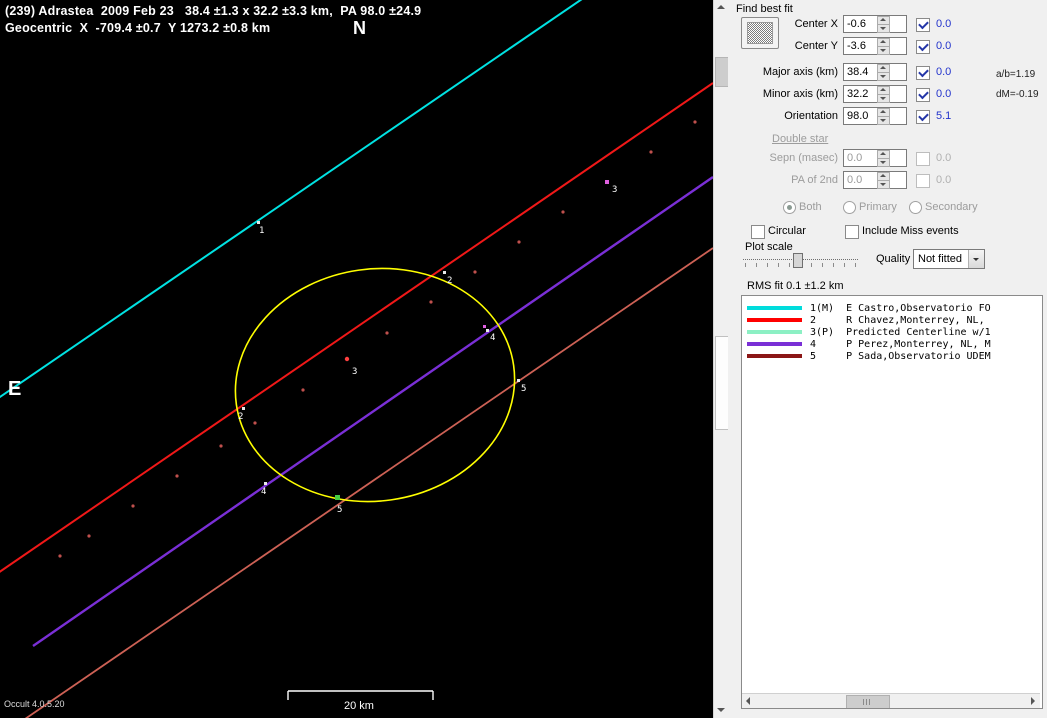 Image resolution: width=1047 pixels, height=718 pixels. What do you see at coordinates (923, 73) in the screenshot?
I see `major-axis-checkbox` at bounding box center [923, 73].